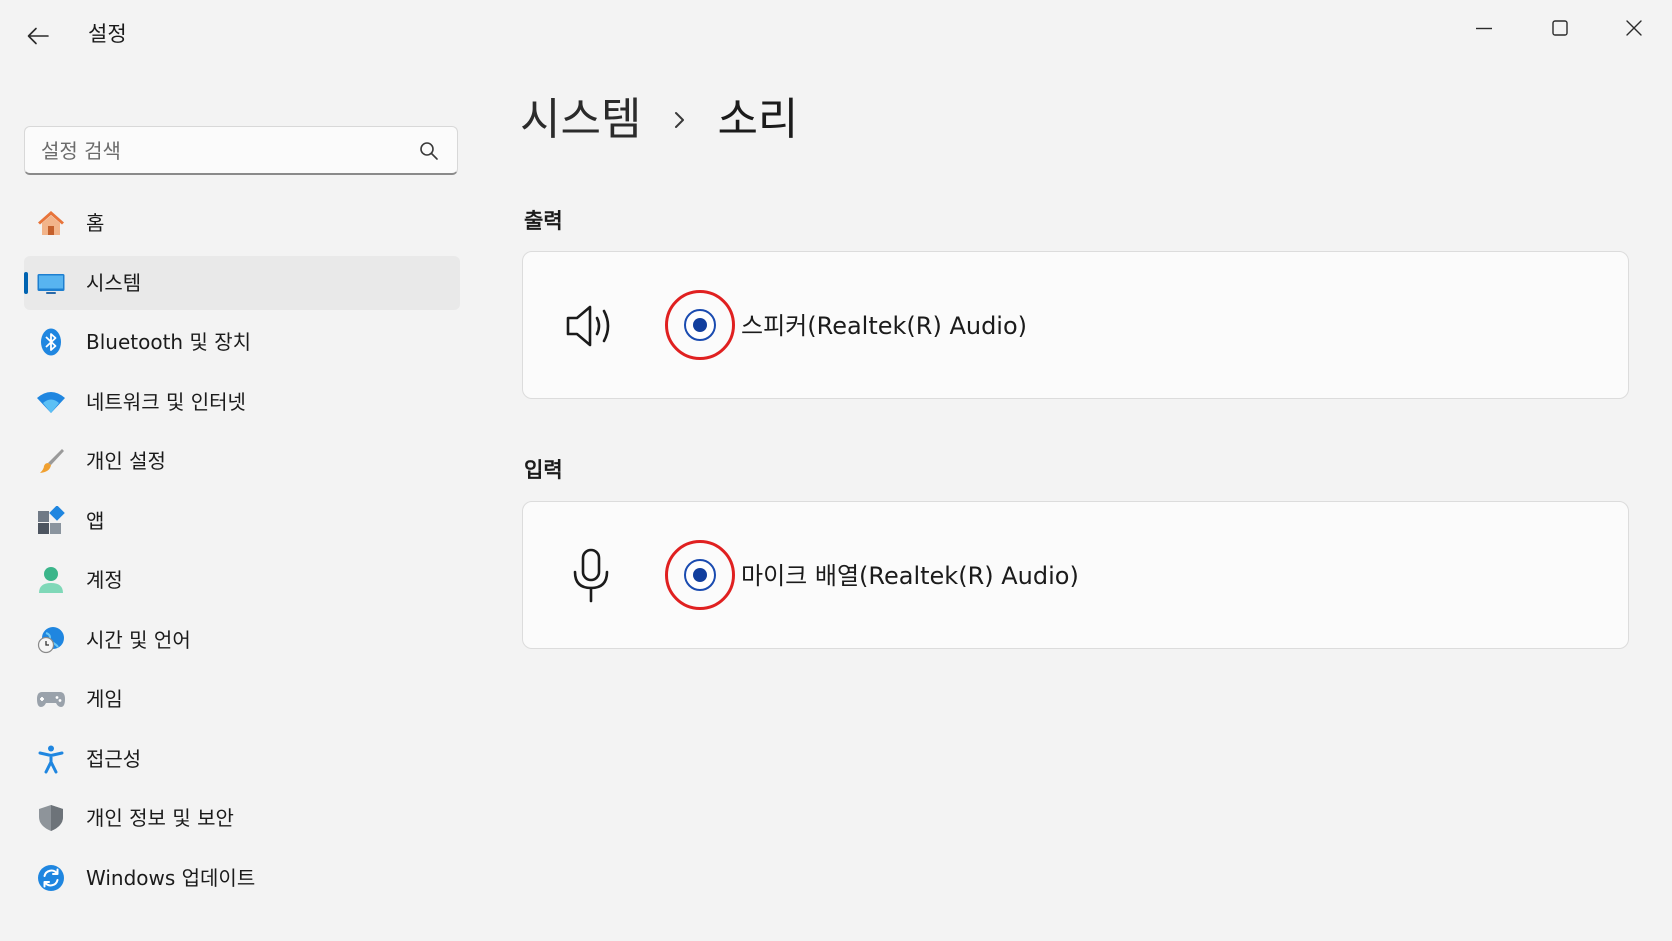 Image resolution: width=1672 pixels, height=941 pixels. Describe the element at coordinates (429, 151) in the screenshot. I see `search-icon` at that location.